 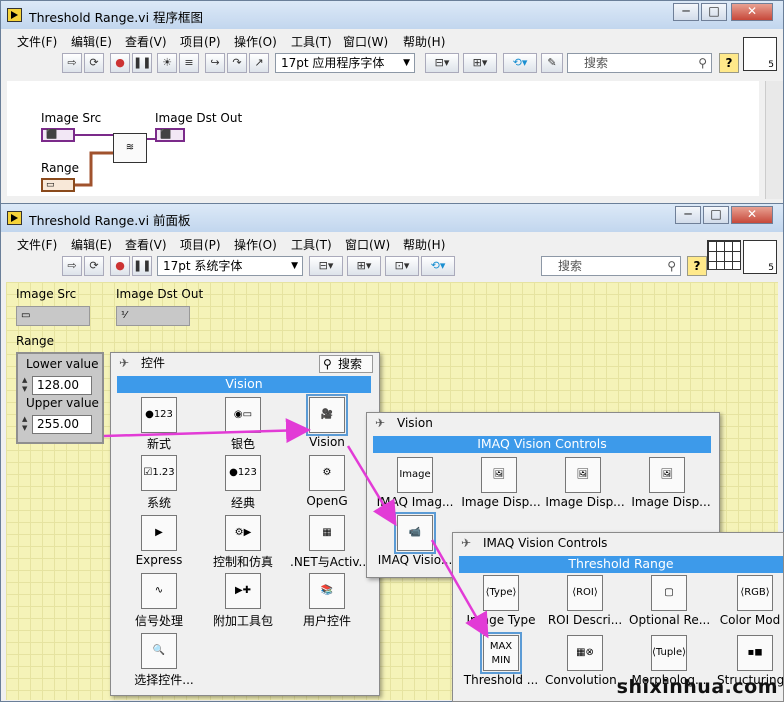 What do you see at coordinates (243, 473) in the screenshot?
I see `classic-palette-icon: ●123` at bounding box center [243, 473].